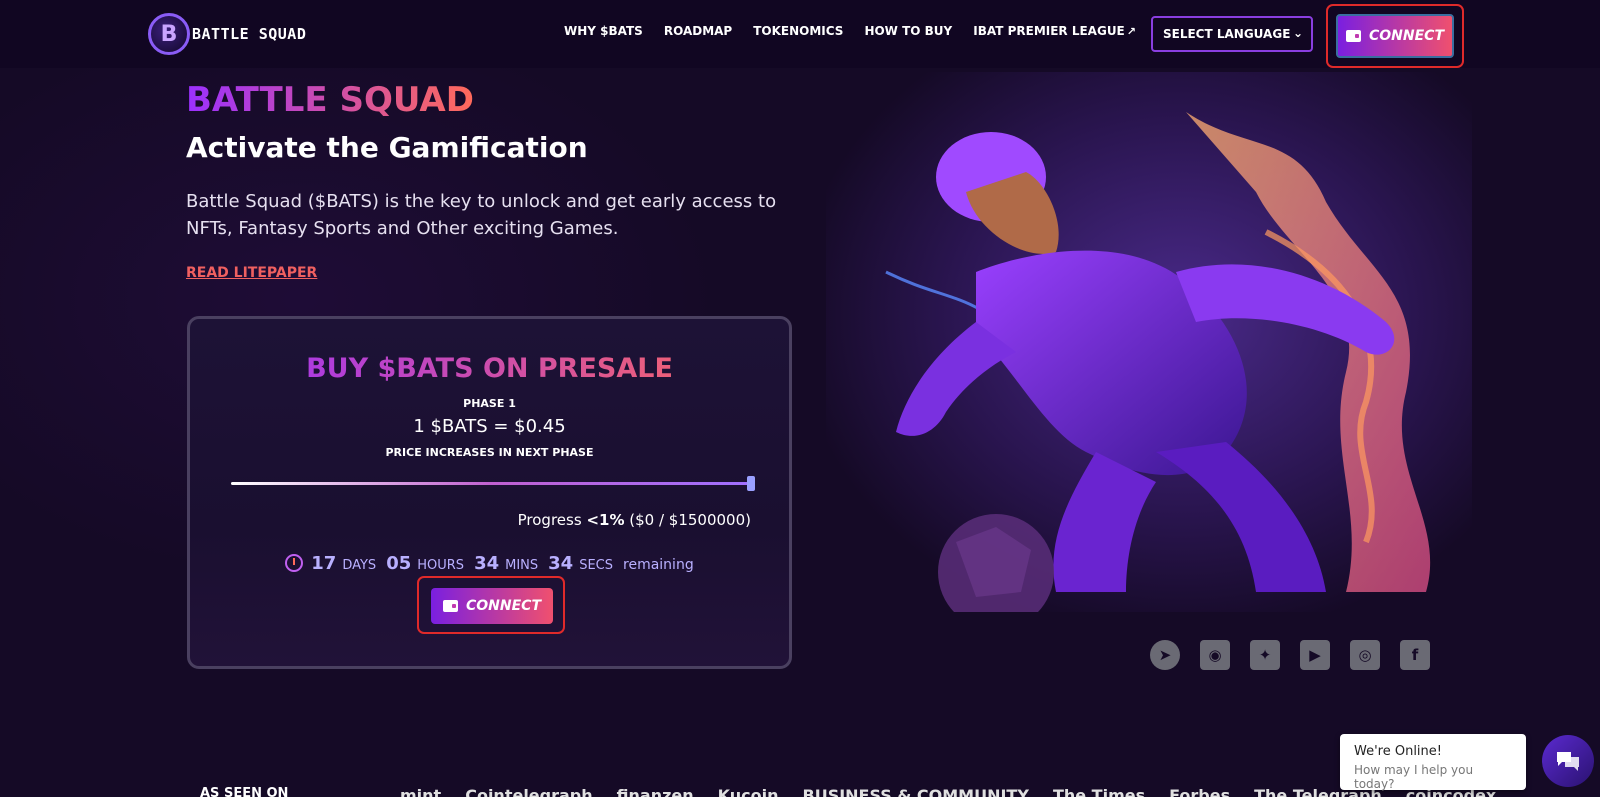 This screenshot has width=1600, height=797. I want to click on logo-mark-icon: B, so click(169, 34).